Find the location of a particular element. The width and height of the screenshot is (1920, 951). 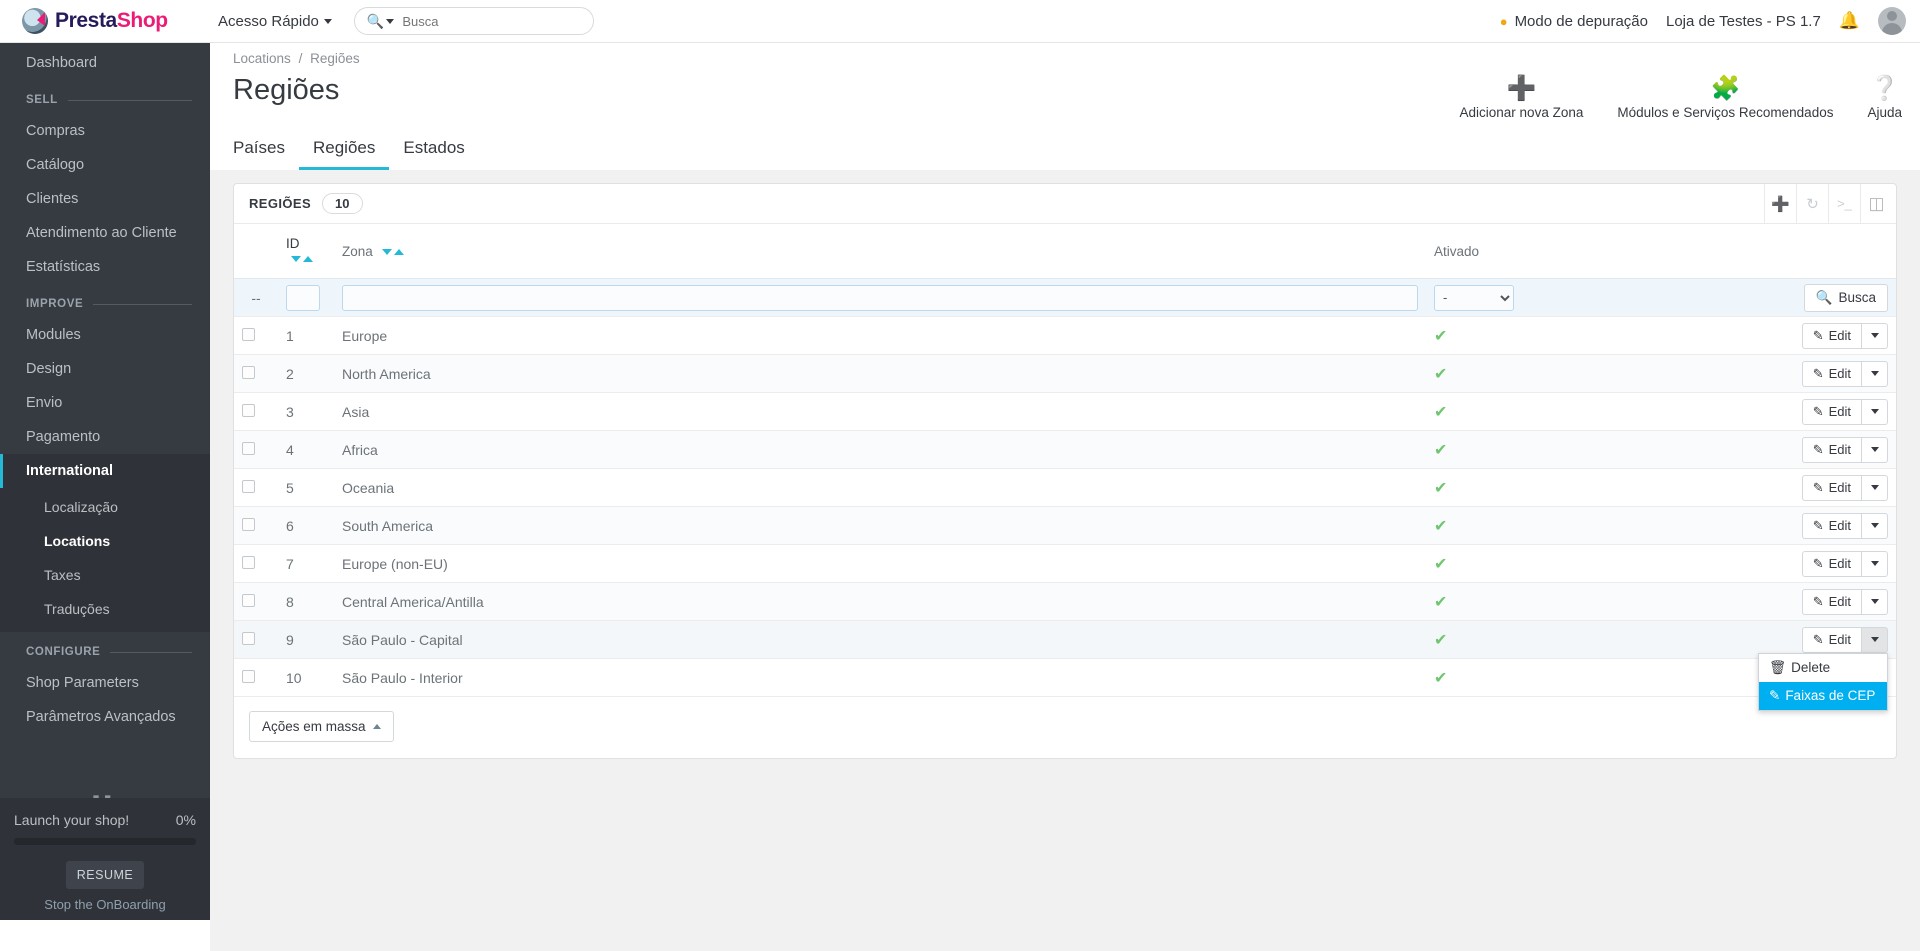

table-row: 3 Asia ✔ ✎ Edit is located at coordinates (1065, 411).